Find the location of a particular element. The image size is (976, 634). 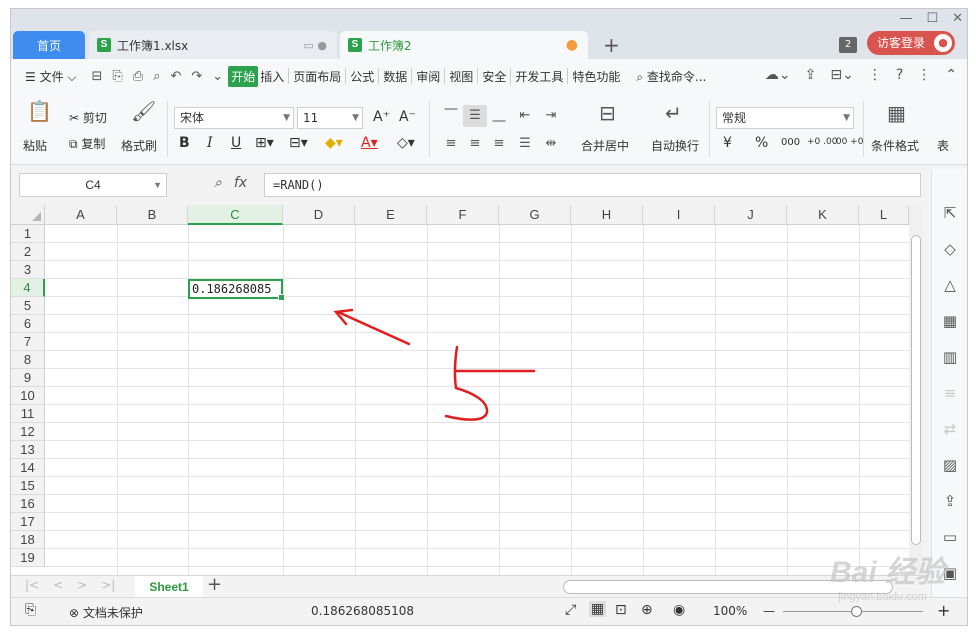

number-format-select: 常规 ▼ is located at coordinates (785, 118).